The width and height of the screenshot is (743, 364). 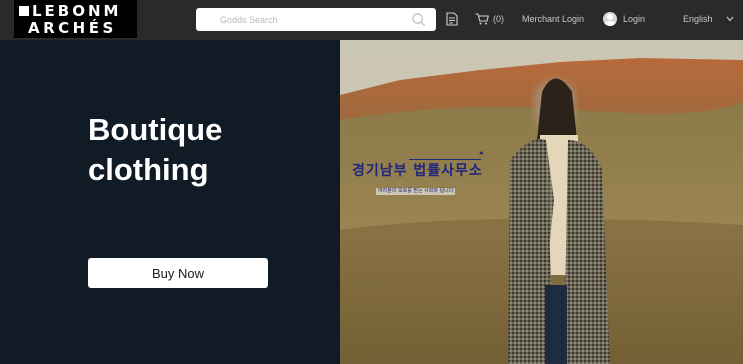 I want to click on login-link: Login, so click(x=634, y=19).